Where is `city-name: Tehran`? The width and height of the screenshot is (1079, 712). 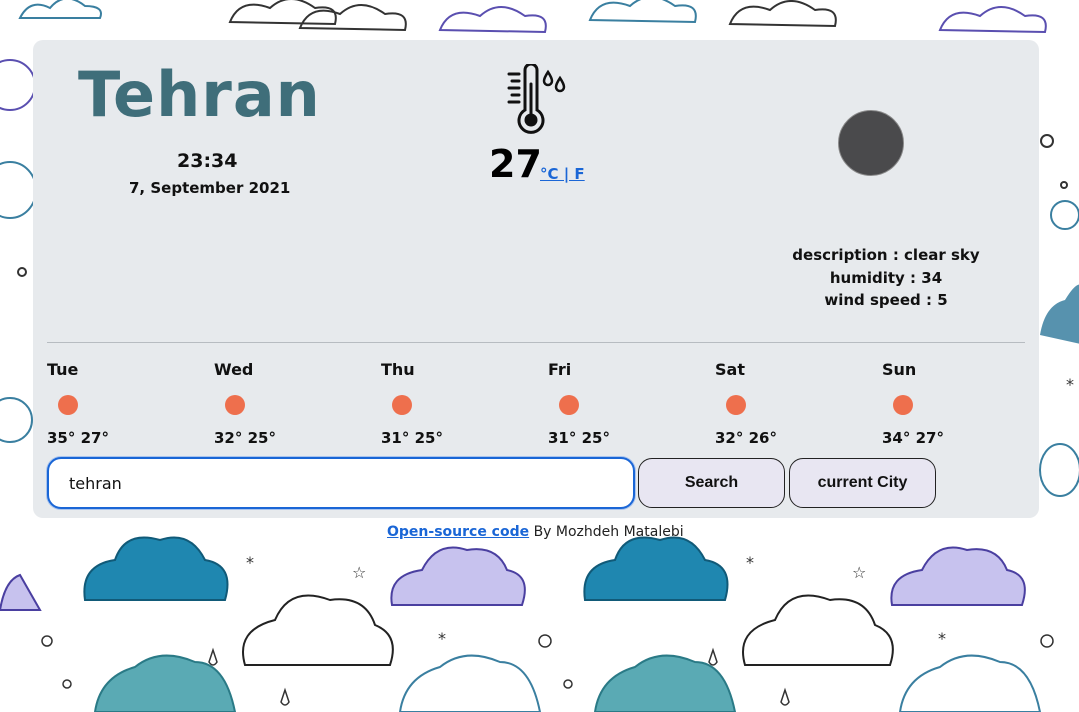
city-name: Tehran is located at coordinates (199, 94).